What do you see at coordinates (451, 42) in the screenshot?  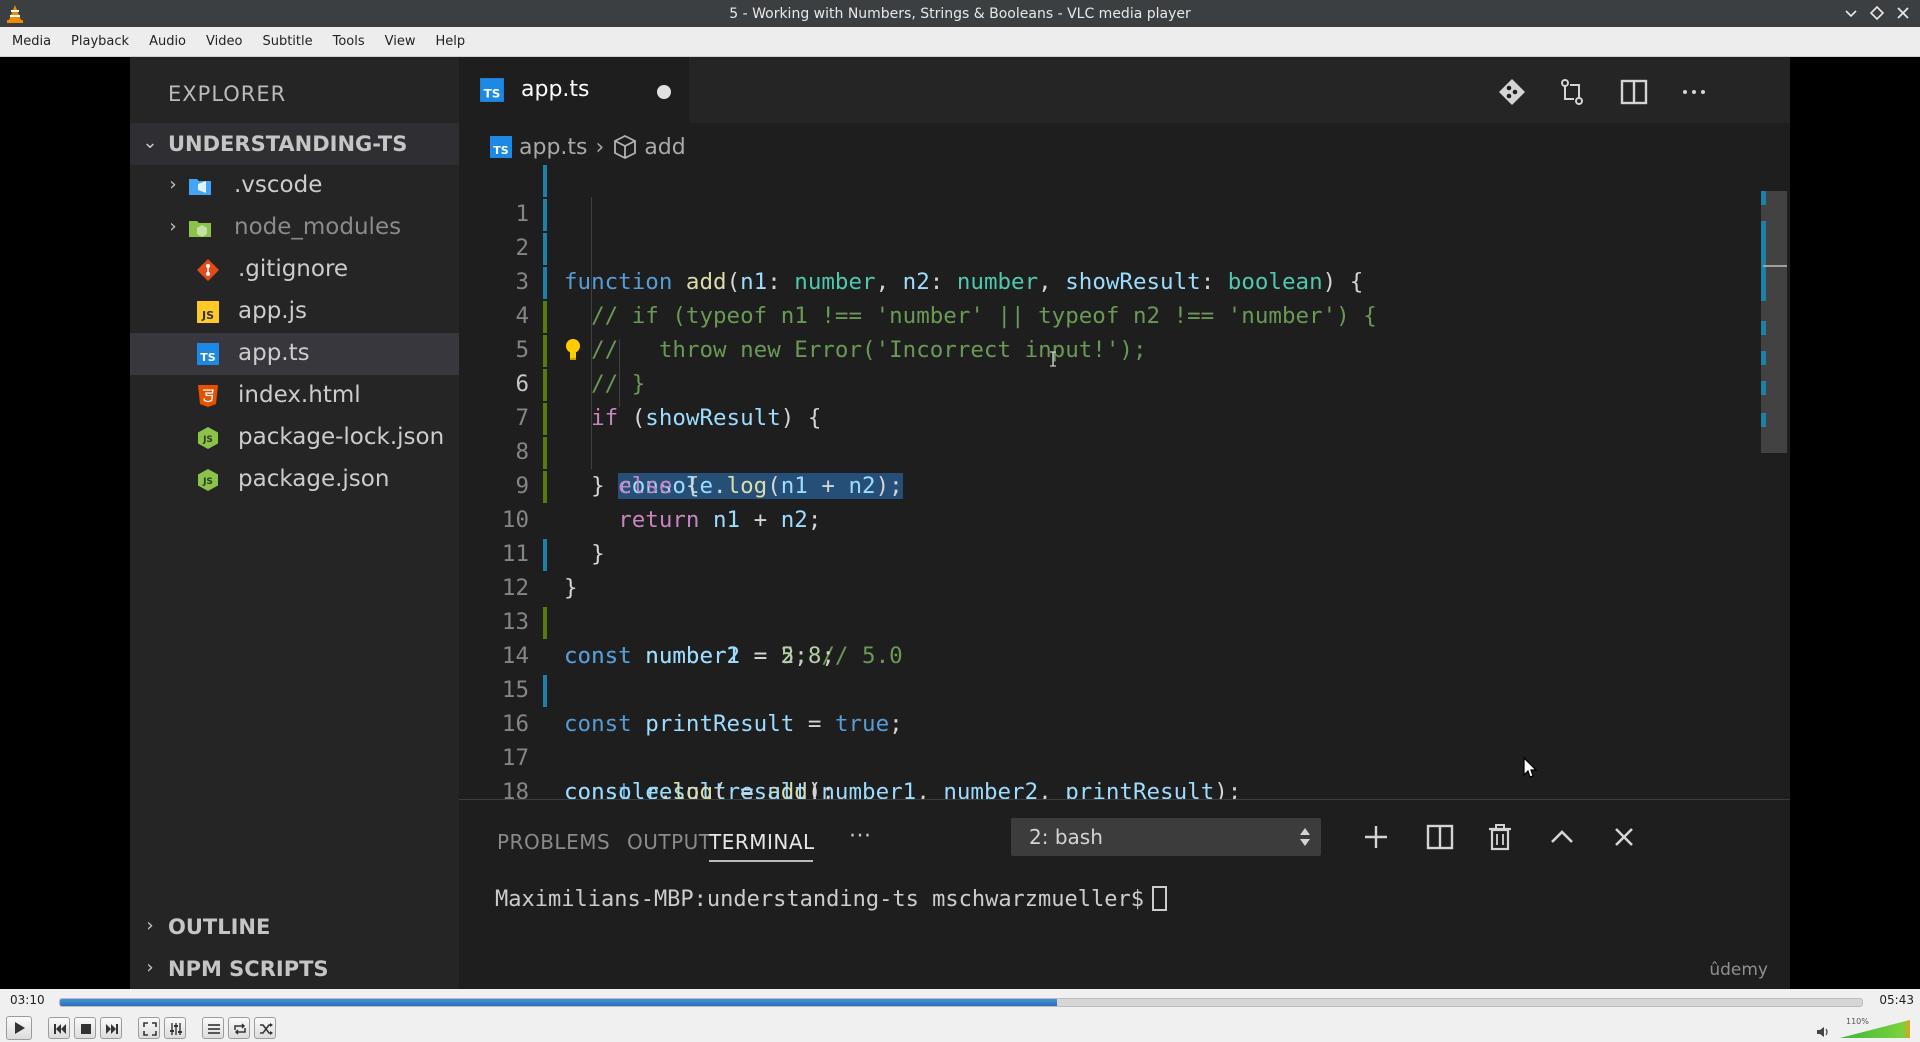 I see `menu-help: Help` at bounding box center [451, 42].